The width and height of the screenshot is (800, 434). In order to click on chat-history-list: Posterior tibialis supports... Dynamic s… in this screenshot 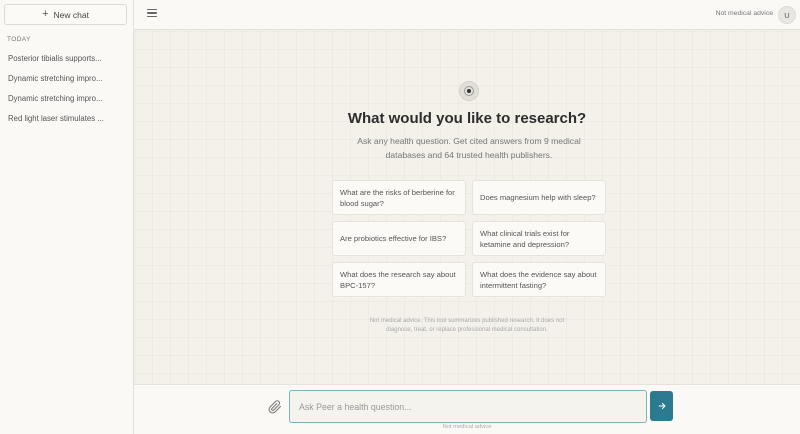, I will do `click(66, 88)`.